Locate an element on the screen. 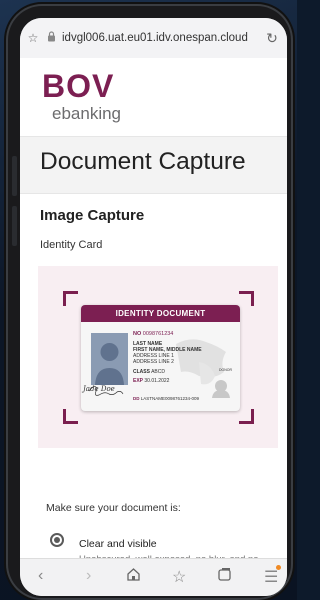 The height and width of the screenshot is (600, 320). instructions-heading: Make sure your document is: is located at coordinates (113, 508).